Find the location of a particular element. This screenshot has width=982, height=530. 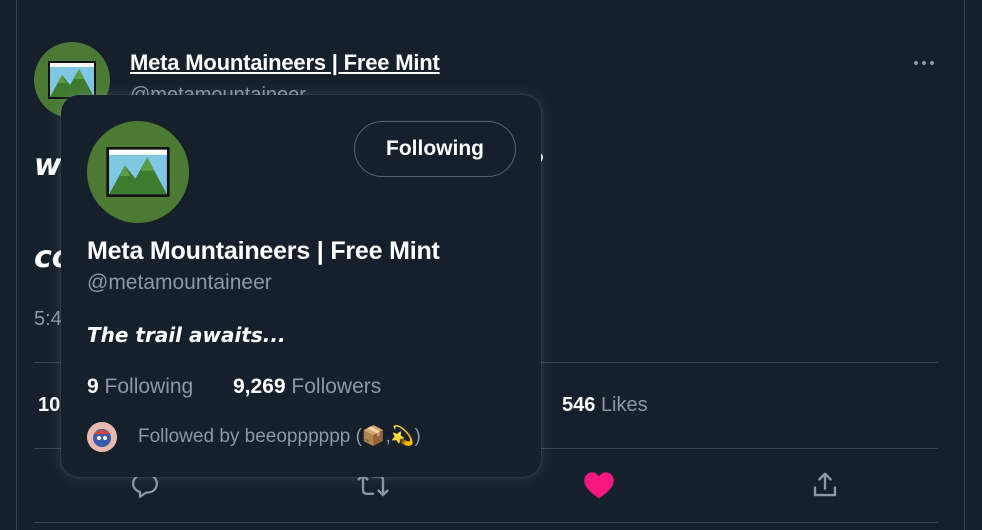

followers-count: 9,269 is located at coordinates (259, 386).